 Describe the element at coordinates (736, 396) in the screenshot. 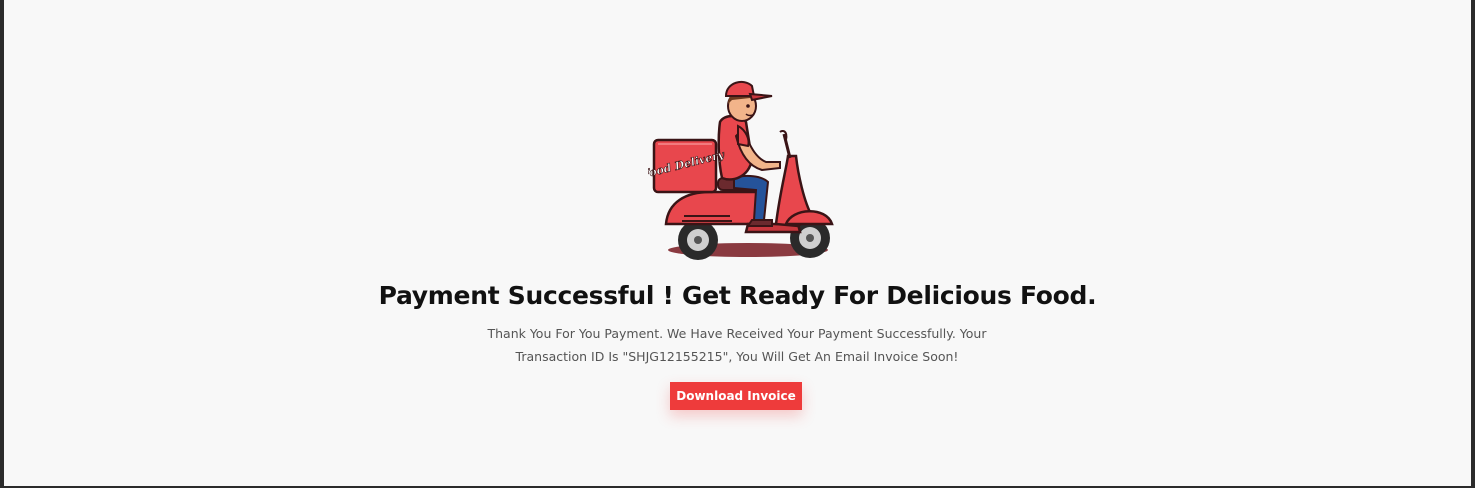

I see `download-invoice-button: Download Invoice` at that location.